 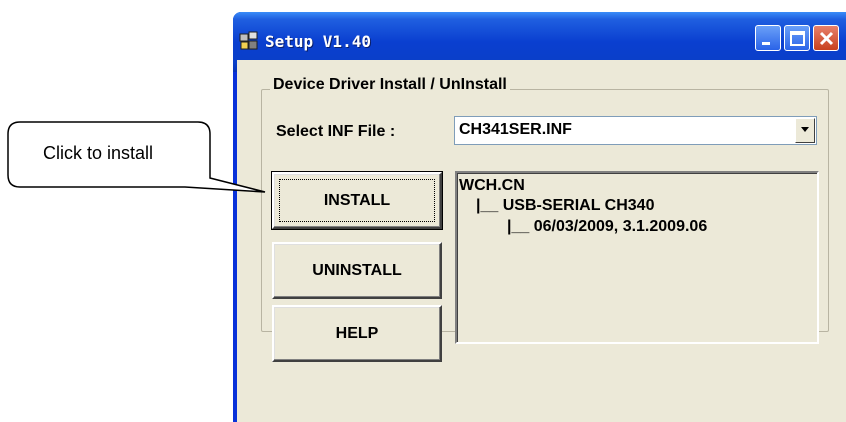 I want to click on callout-balloon, so click(x=136, y=157).